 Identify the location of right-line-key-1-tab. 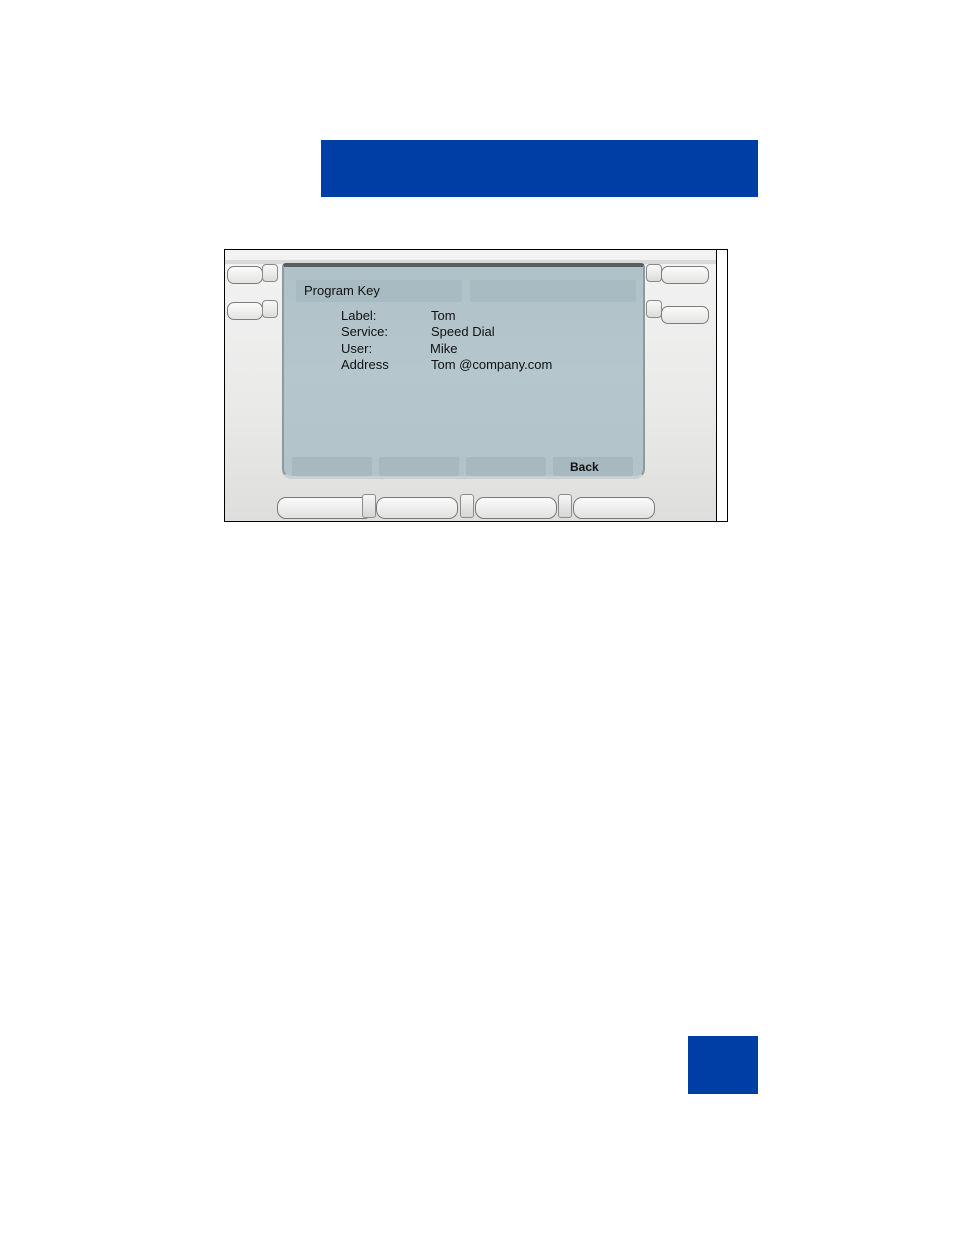
(654, 273).